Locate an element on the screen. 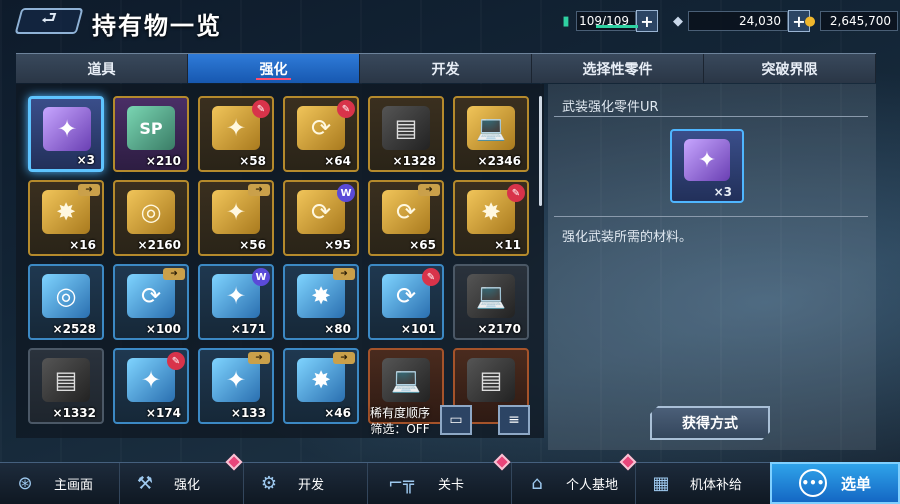 The height and width of the screenshot is (504, 900). gear-part-icon: ⟳ is located at coordinates (151, 296).